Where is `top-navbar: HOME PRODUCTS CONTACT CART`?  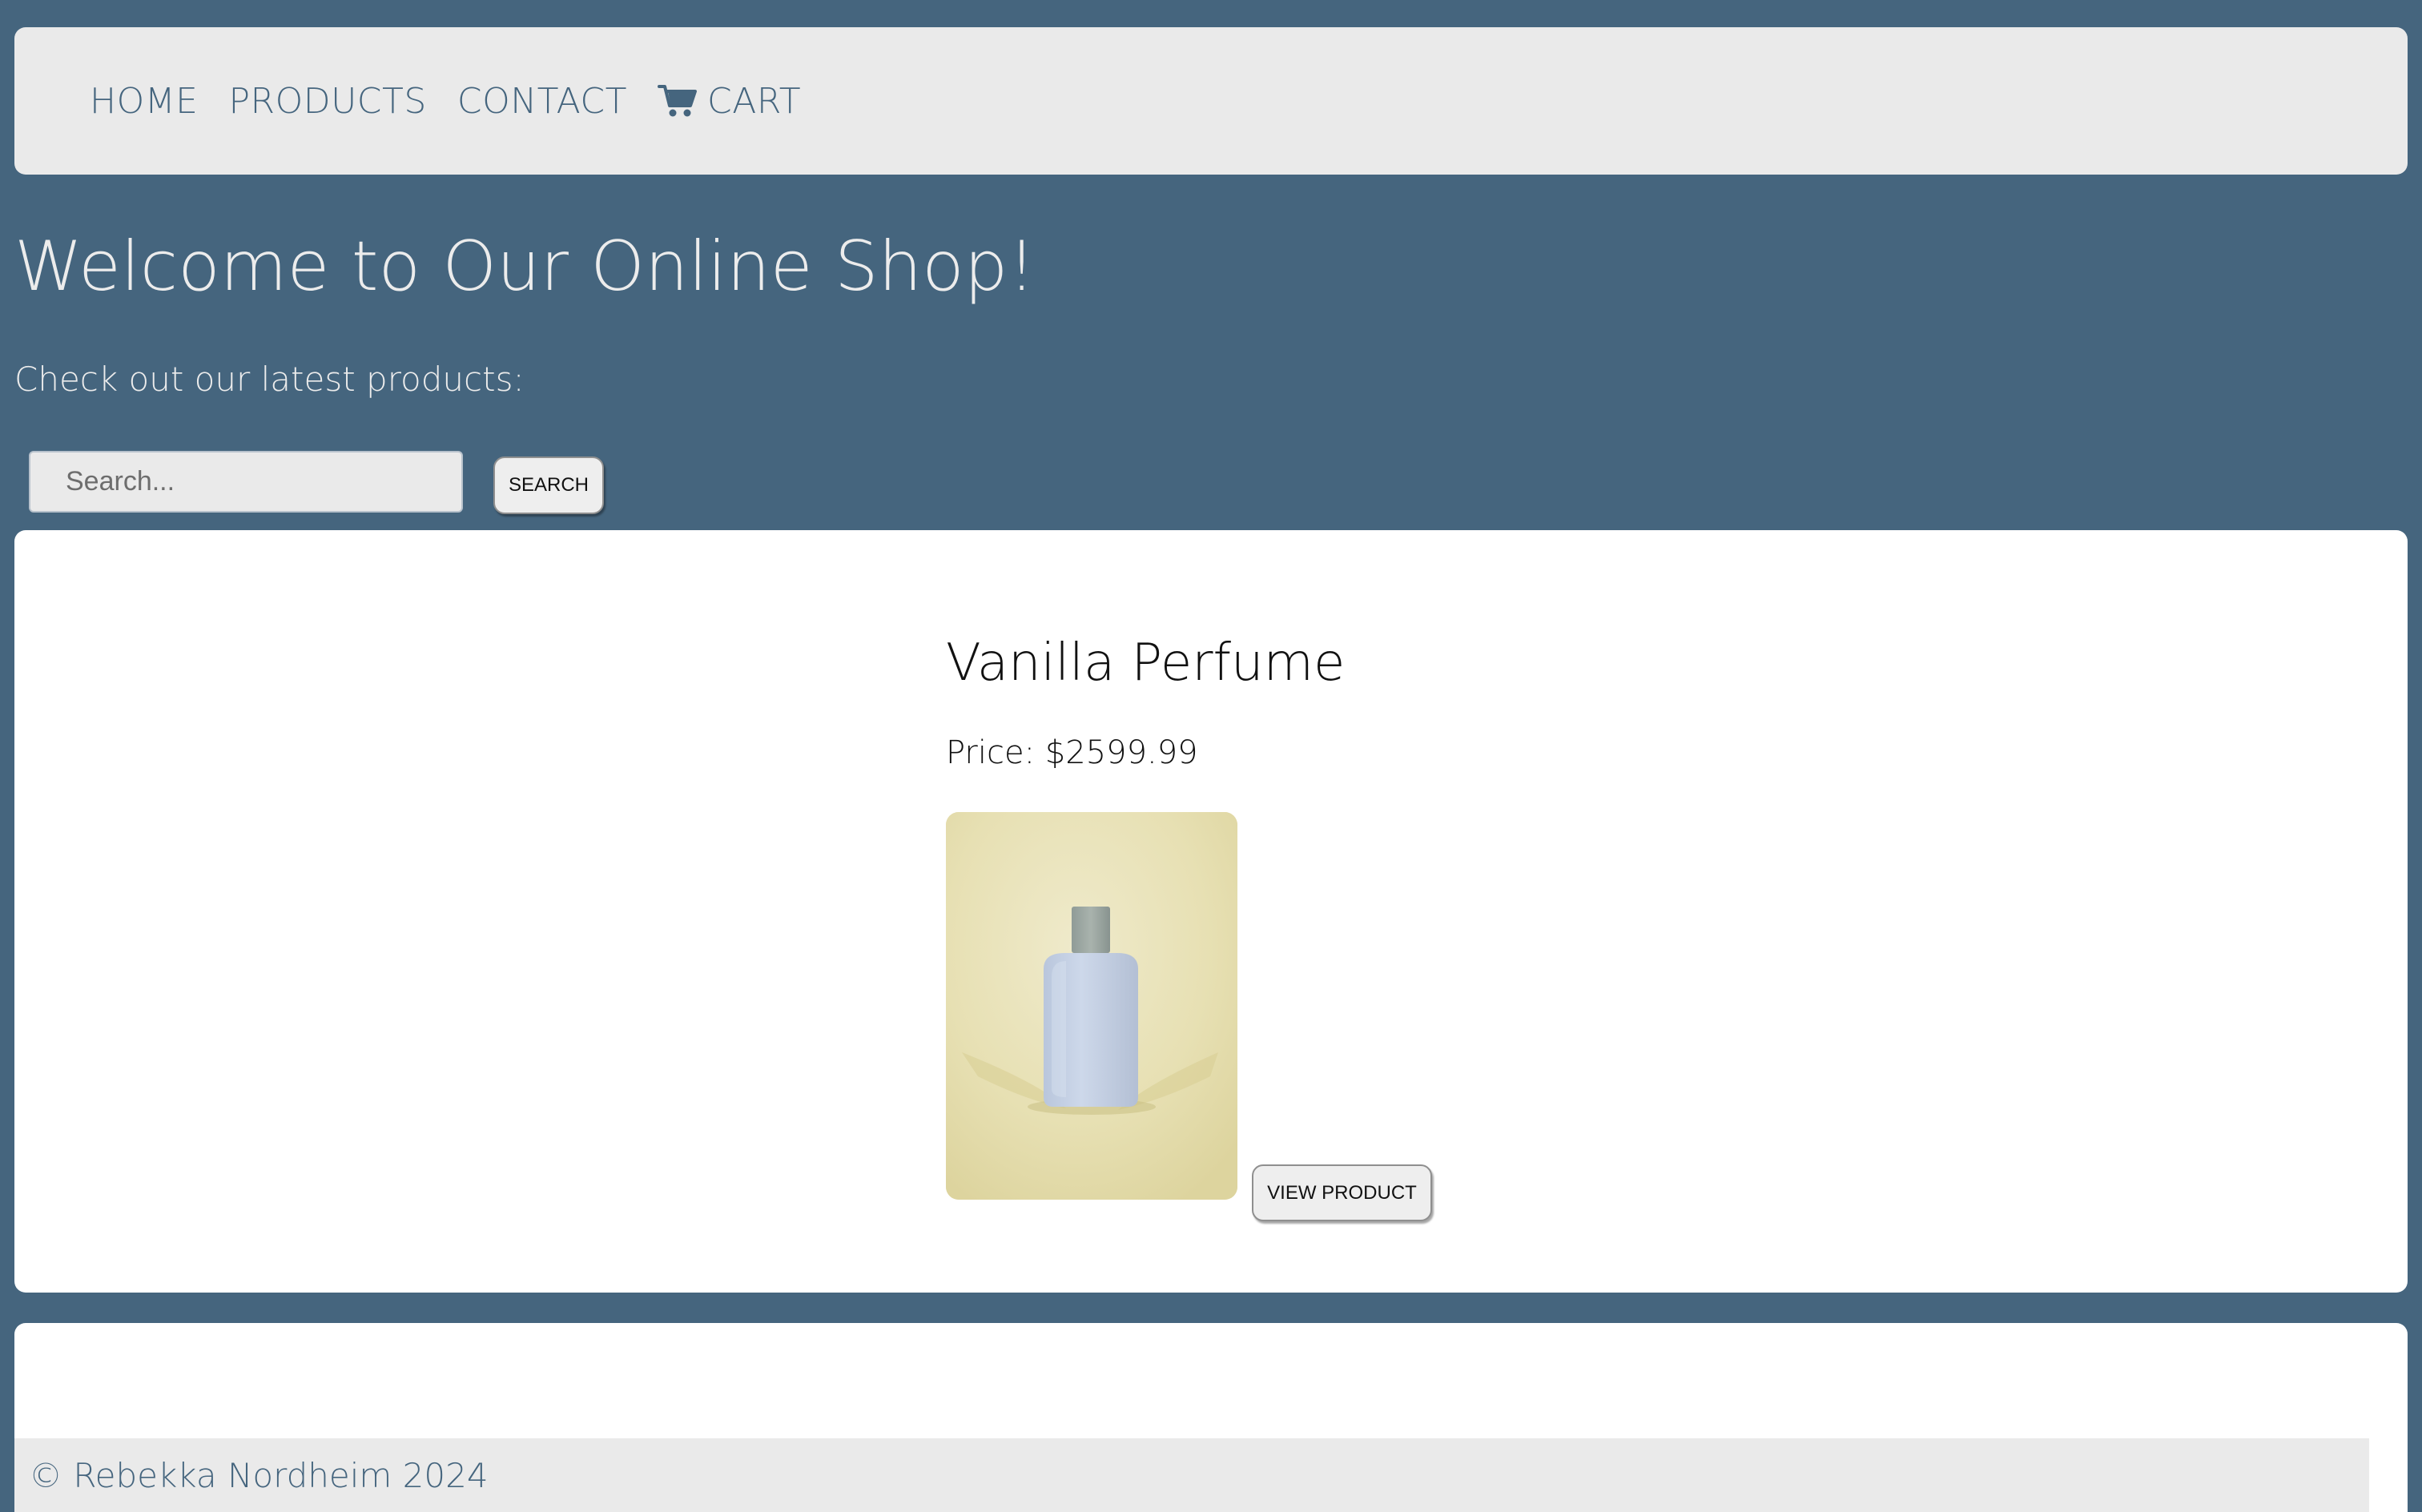 top-navbar: HOME PRODUCTS CONTACT CART is located at coordinates (1211, 101).